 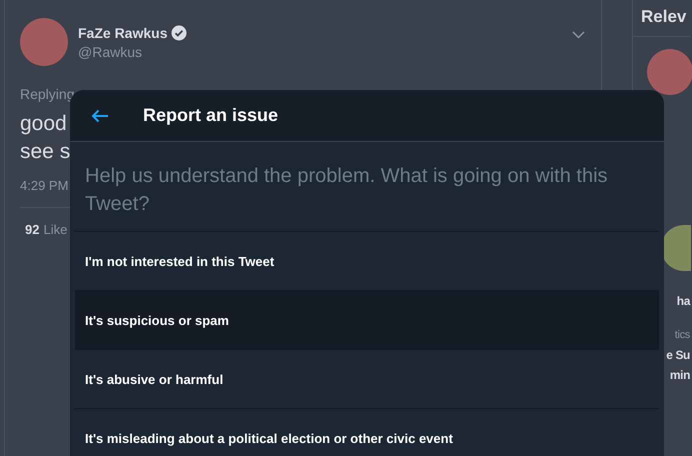 I want to click on trend-title: min, so click(x=680, y=375).